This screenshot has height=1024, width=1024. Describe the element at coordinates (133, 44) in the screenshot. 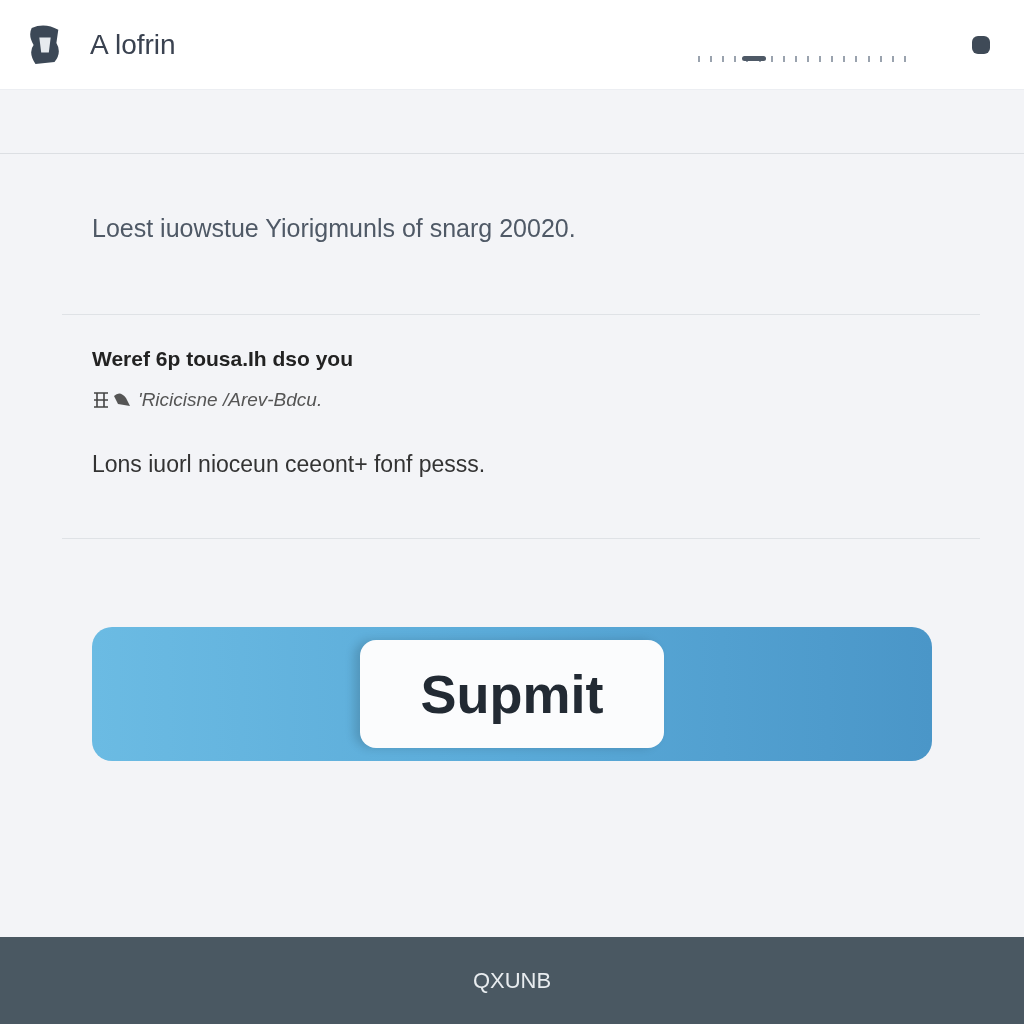

I see `app-title: A lofrin` at that location.